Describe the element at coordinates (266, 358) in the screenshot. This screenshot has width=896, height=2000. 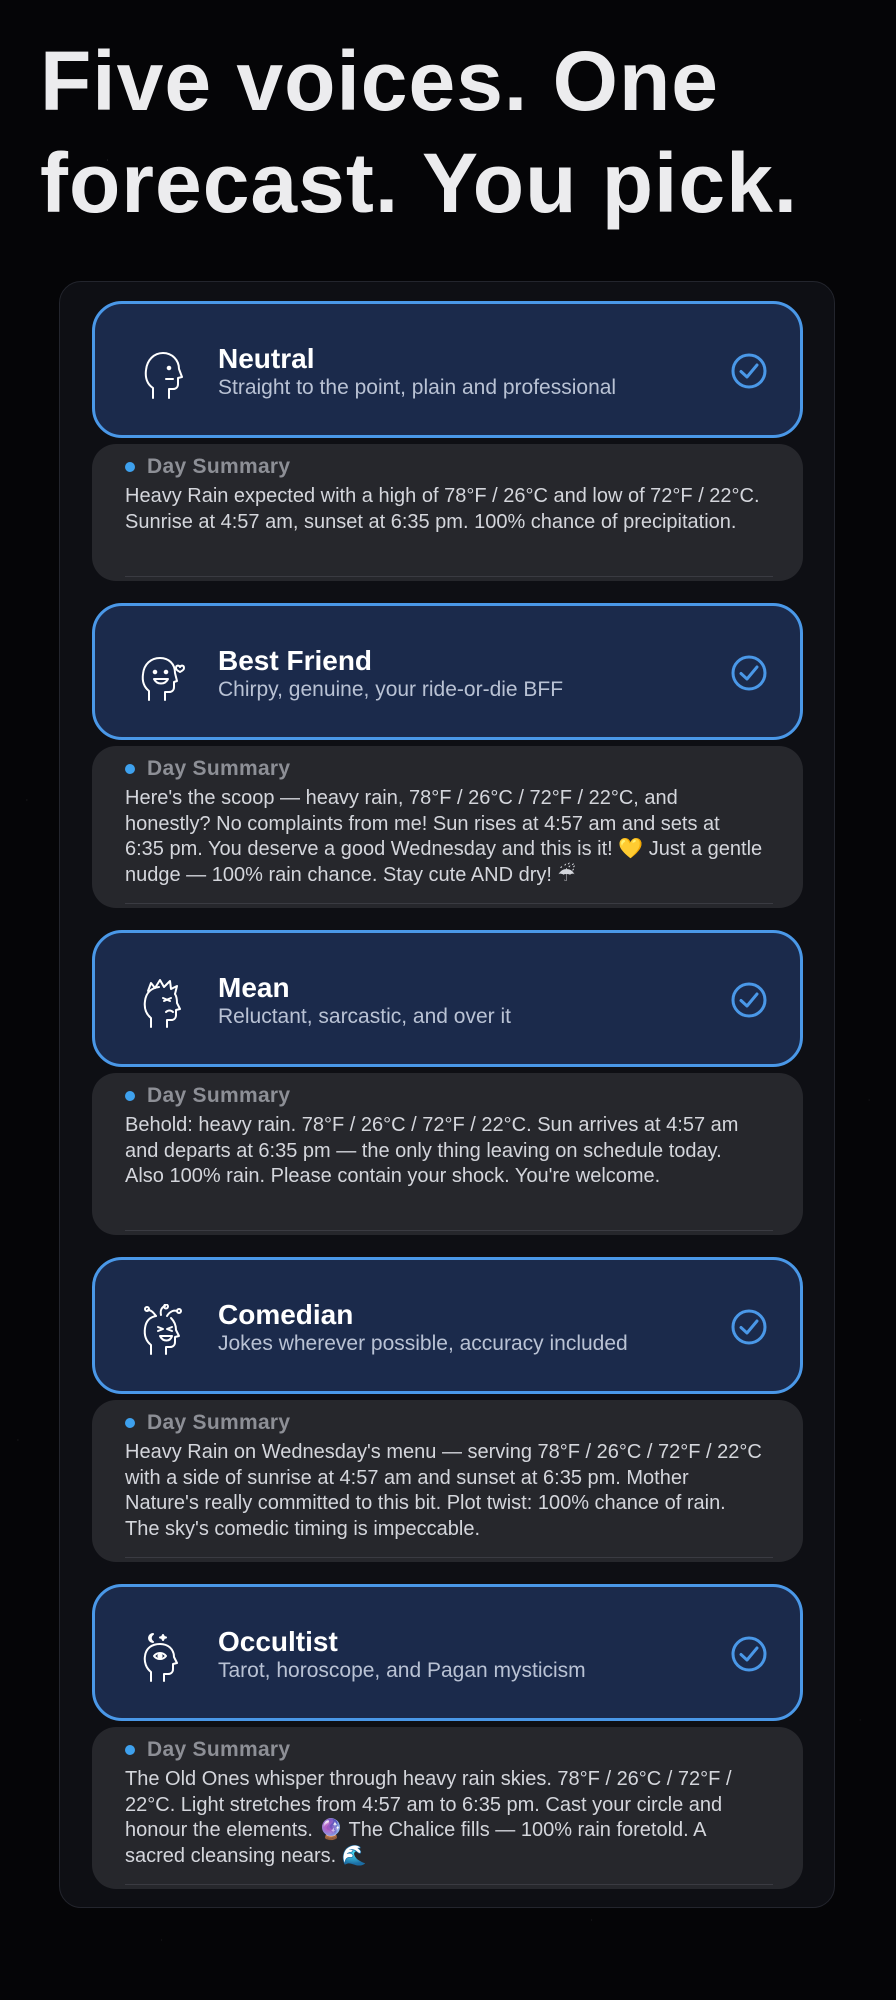
I see `voice-name: Neutral` at that location.